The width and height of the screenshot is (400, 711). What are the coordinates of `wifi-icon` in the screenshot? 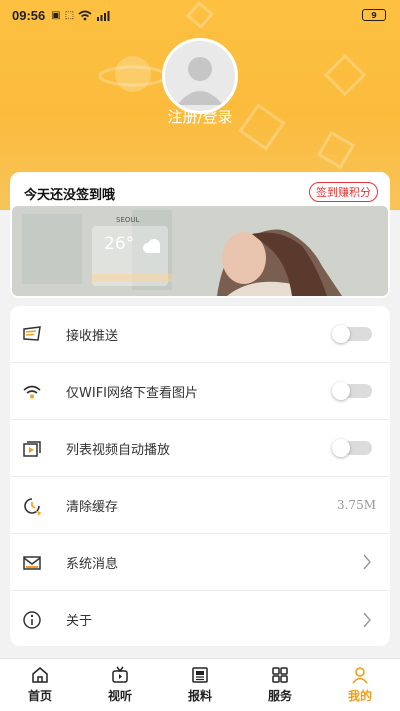 It's located at (32, 392).